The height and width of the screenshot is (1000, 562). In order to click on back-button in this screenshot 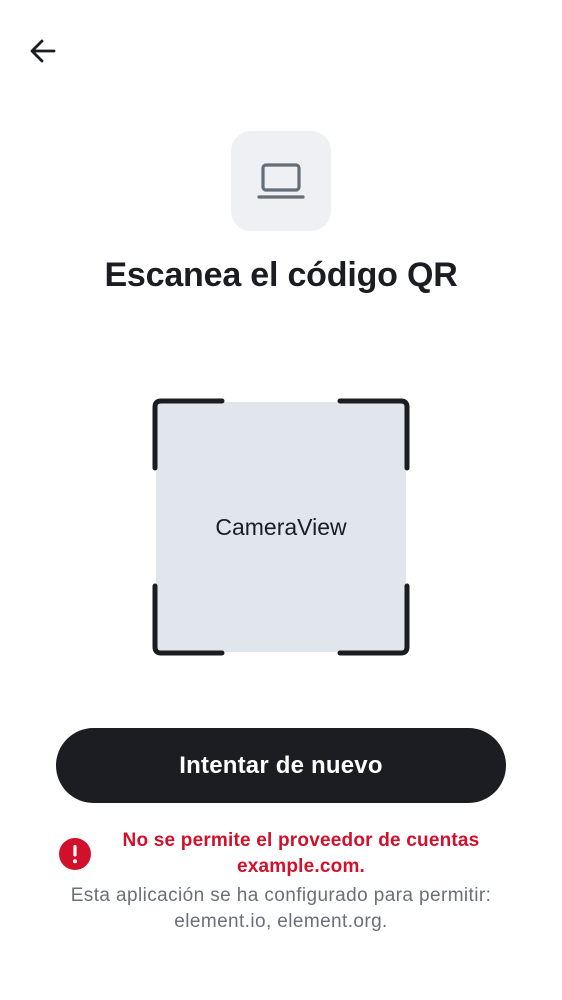, I will do `click(43, 51)`.